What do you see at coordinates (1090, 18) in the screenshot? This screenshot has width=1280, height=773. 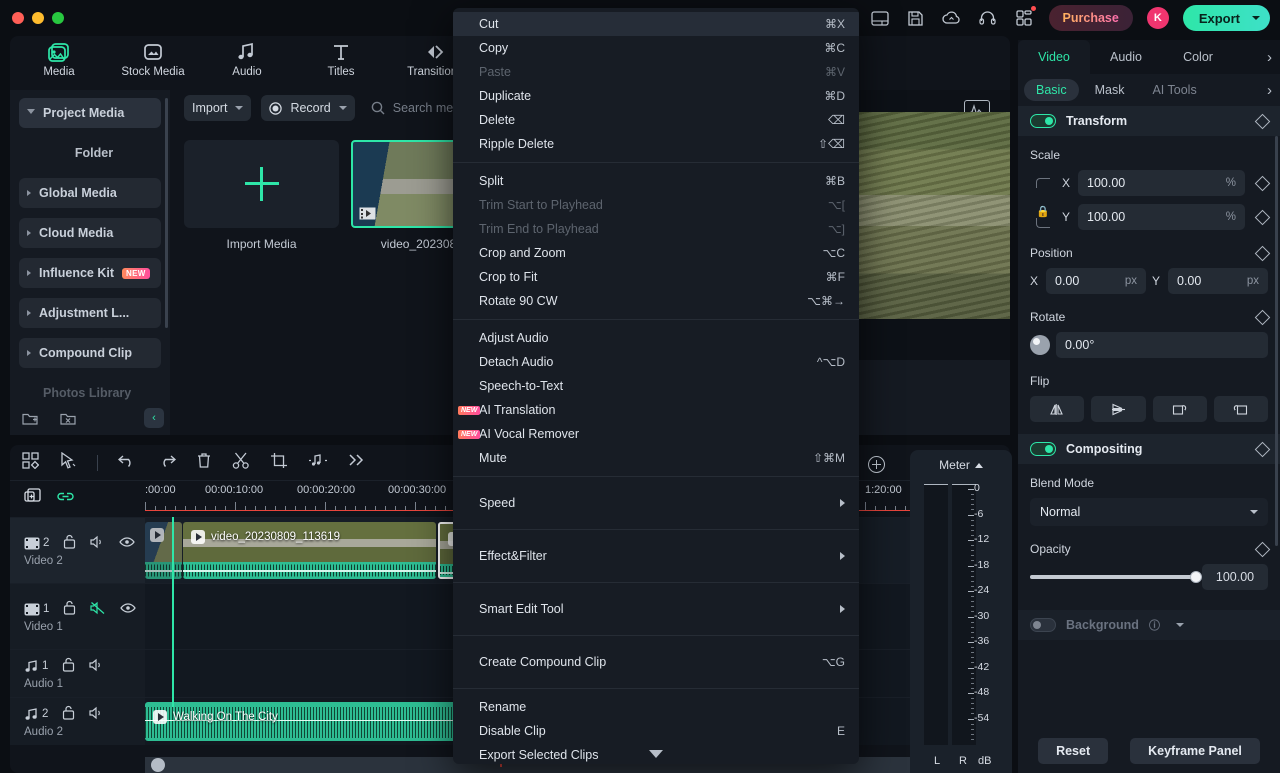 I see `purchase-button: Purchase` at bounding box center [1090, 18].